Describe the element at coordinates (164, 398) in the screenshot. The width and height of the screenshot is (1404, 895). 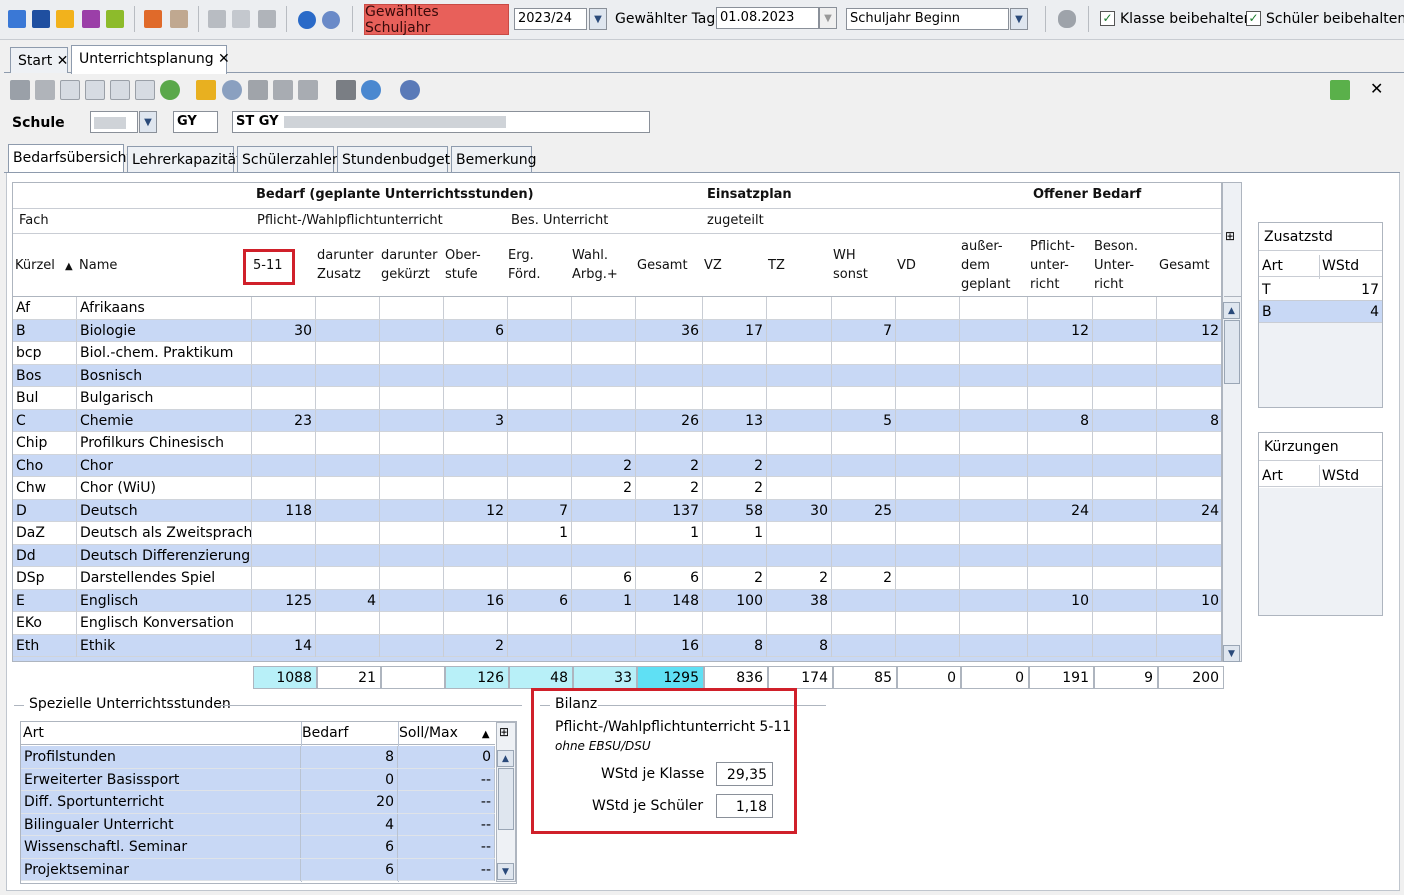
I see `cell-name: Bulgarisch` at that location.